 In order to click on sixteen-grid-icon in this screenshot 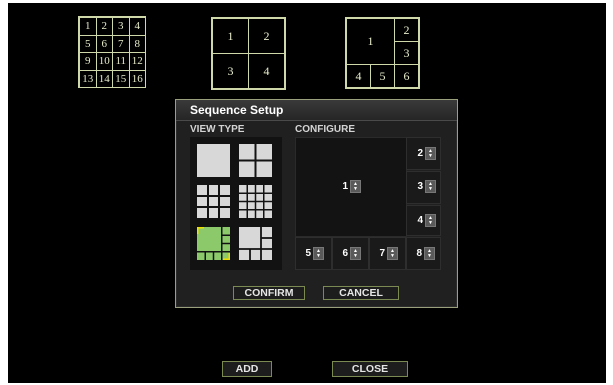, I will do `click(255, 201)`.